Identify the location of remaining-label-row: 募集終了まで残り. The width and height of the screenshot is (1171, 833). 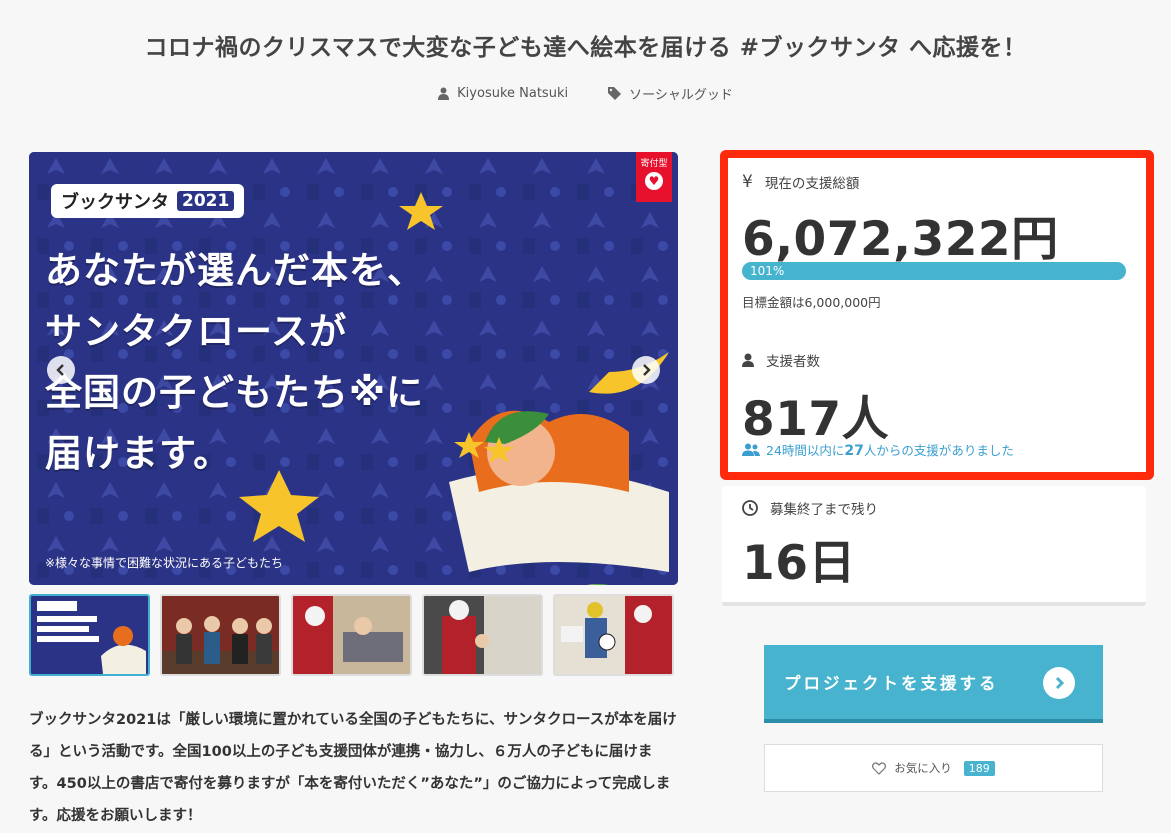
(810, 508).